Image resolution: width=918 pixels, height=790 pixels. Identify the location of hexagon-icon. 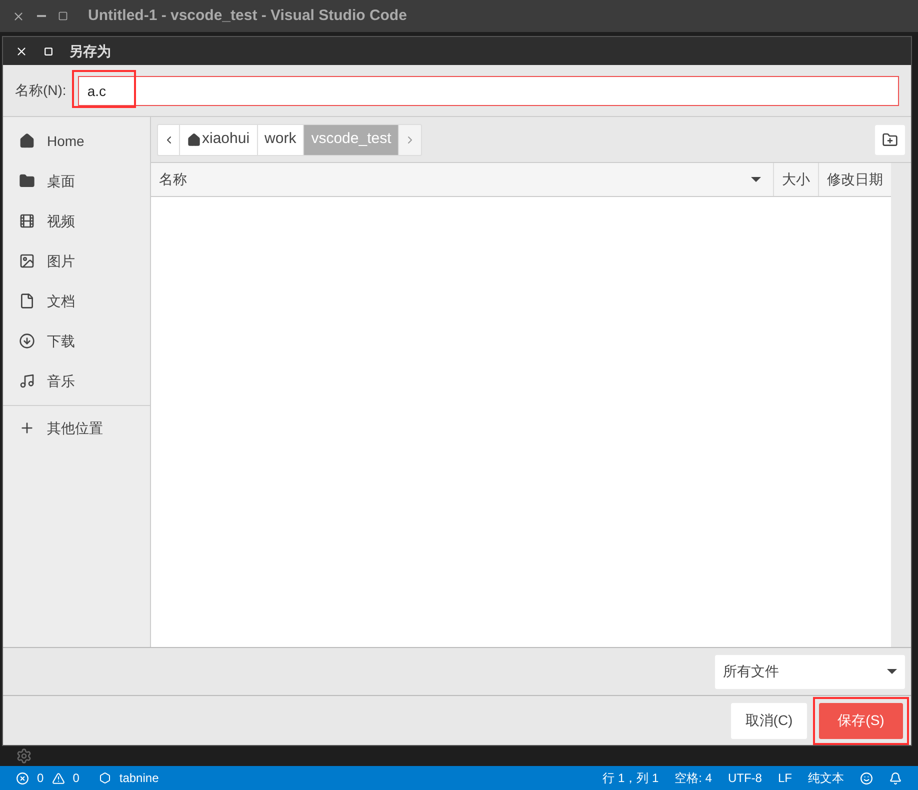
(105, 778).